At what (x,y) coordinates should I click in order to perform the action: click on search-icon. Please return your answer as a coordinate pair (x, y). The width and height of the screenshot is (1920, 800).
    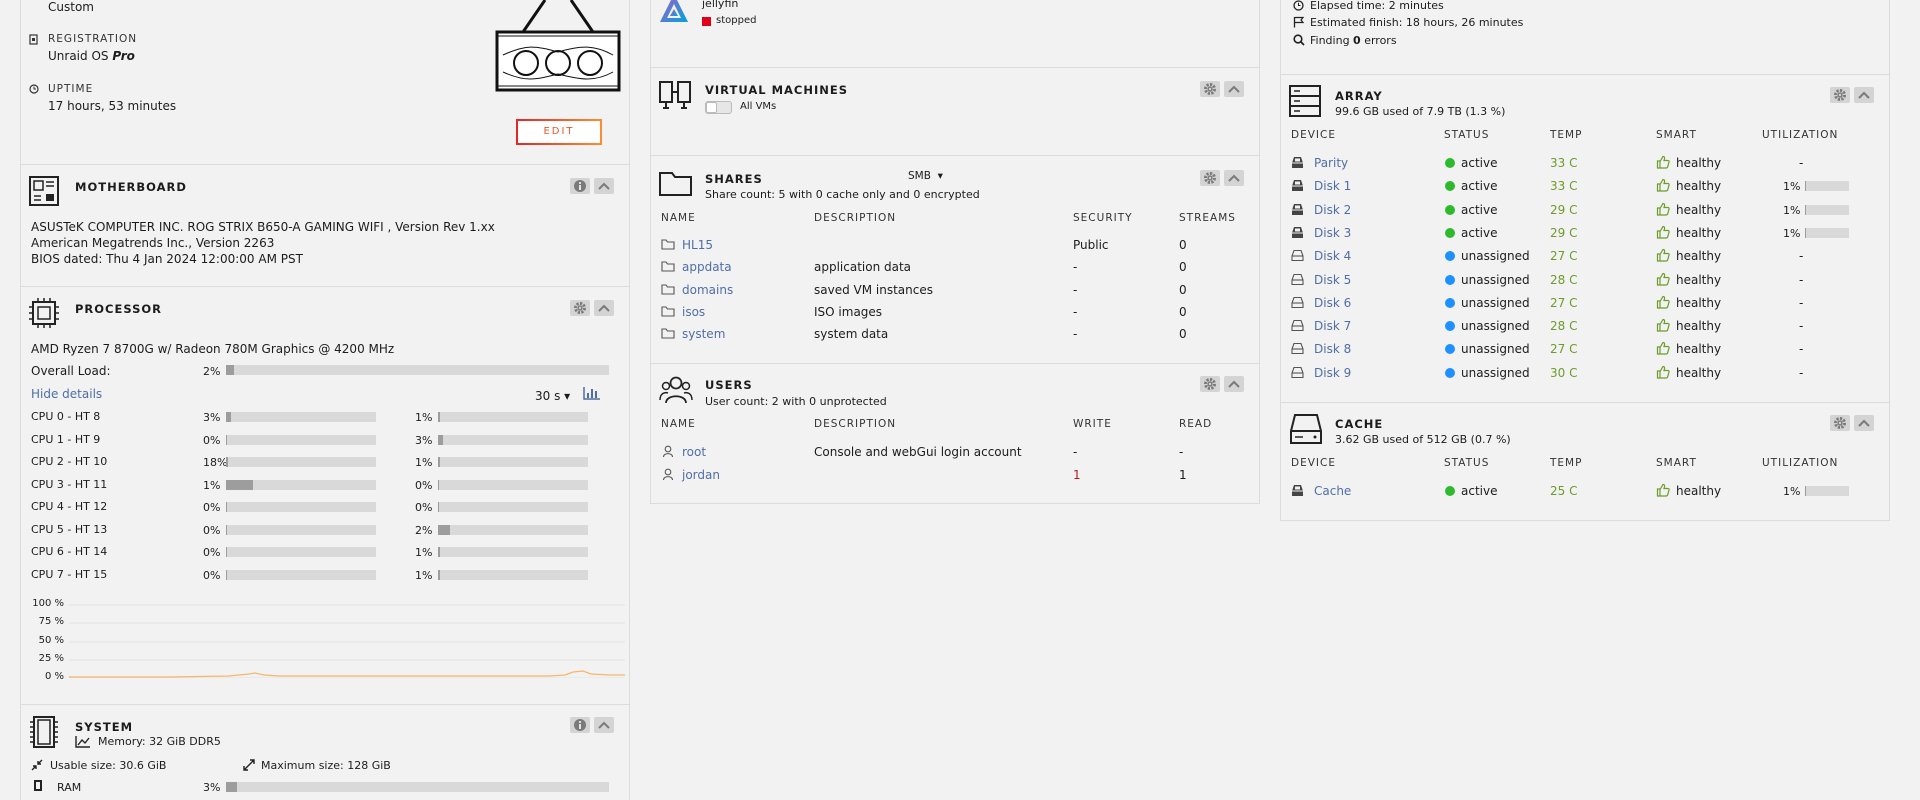
    Looking at the image, I should click on (1299, 40).